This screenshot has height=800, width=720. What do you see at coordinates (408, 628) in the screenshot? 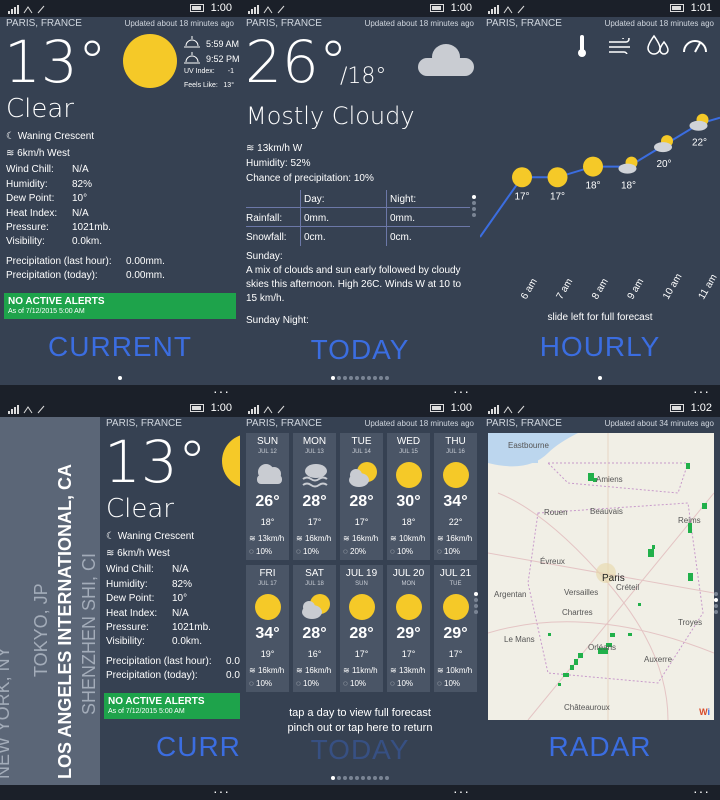
I see `forecast-day-tile: JUL 20 MON 29° 17° ≋ 13km/h ◌ 10%` at bounding box center [408, 628].